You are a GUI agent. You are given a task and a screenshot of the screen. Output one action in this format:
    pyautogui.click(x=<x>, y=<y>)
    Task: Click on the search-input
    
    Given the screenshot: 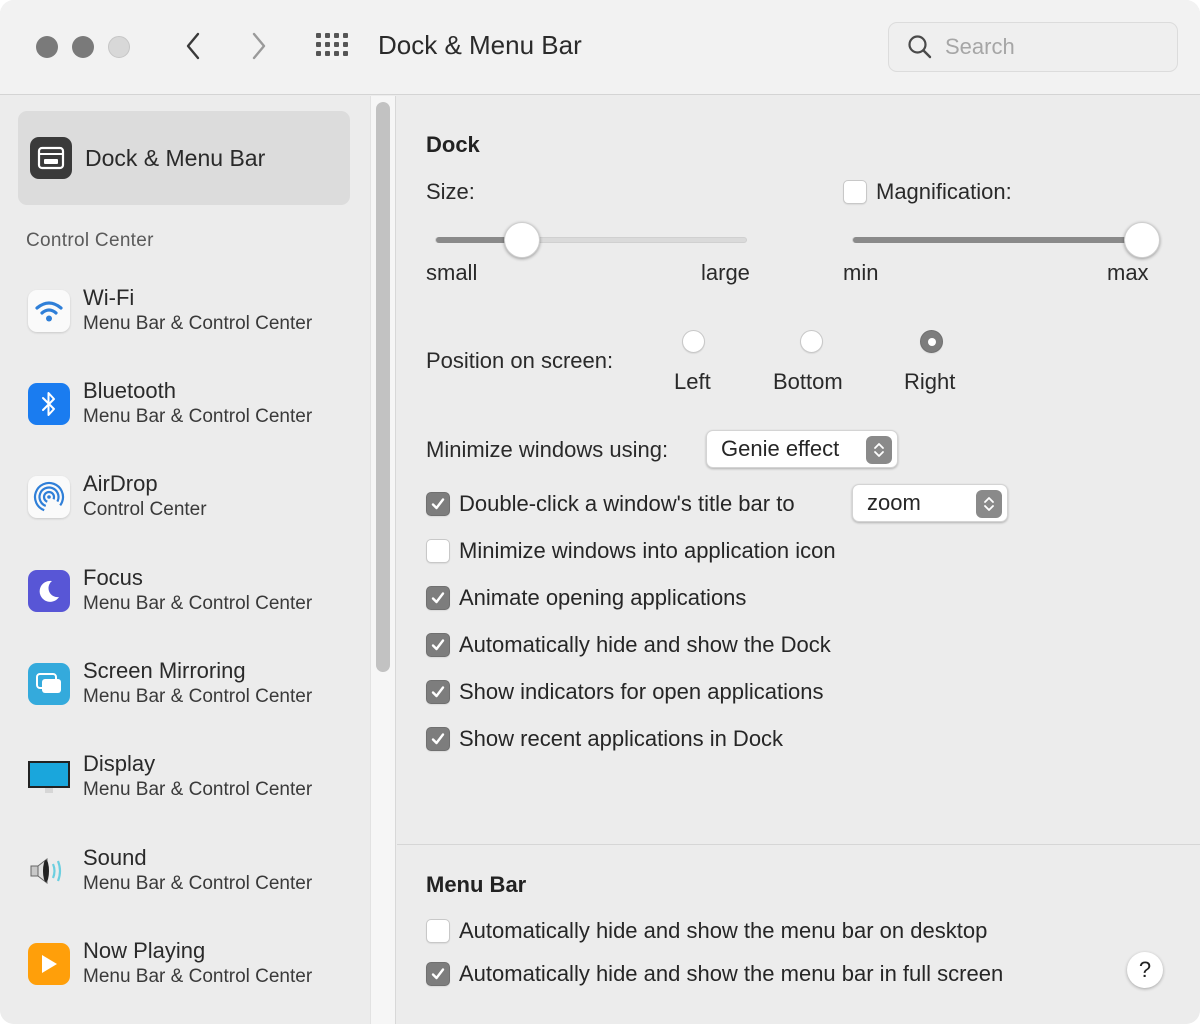 What is the action you would take?
    pyautogui.click(x=1045, y=47)
    